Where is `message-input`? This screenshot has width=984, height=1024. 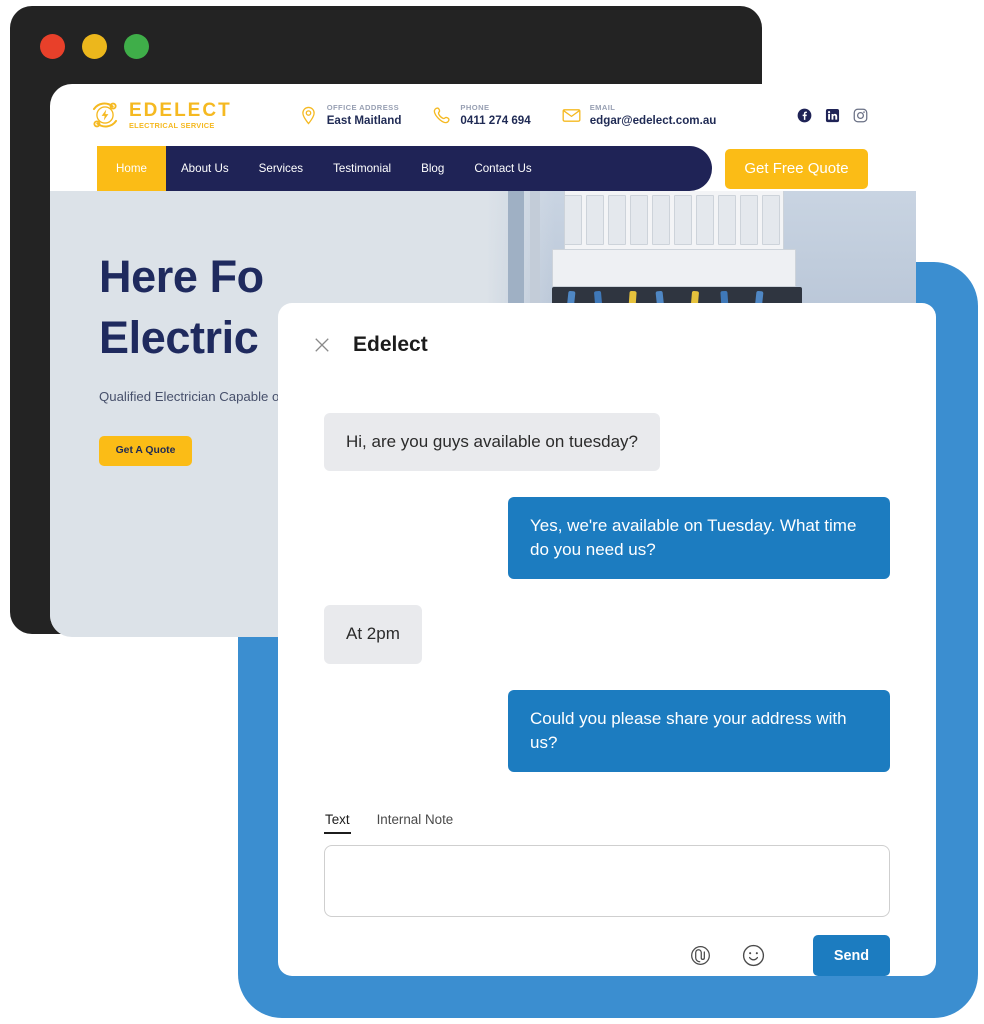
message-input is located at coordinates (607, 881).